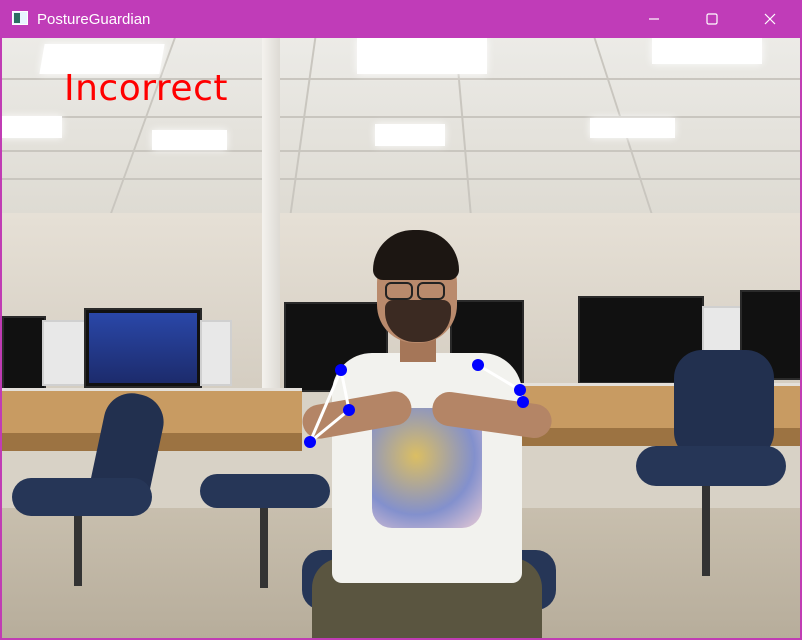  I want to click on maximize-icon, so click(712, 19).